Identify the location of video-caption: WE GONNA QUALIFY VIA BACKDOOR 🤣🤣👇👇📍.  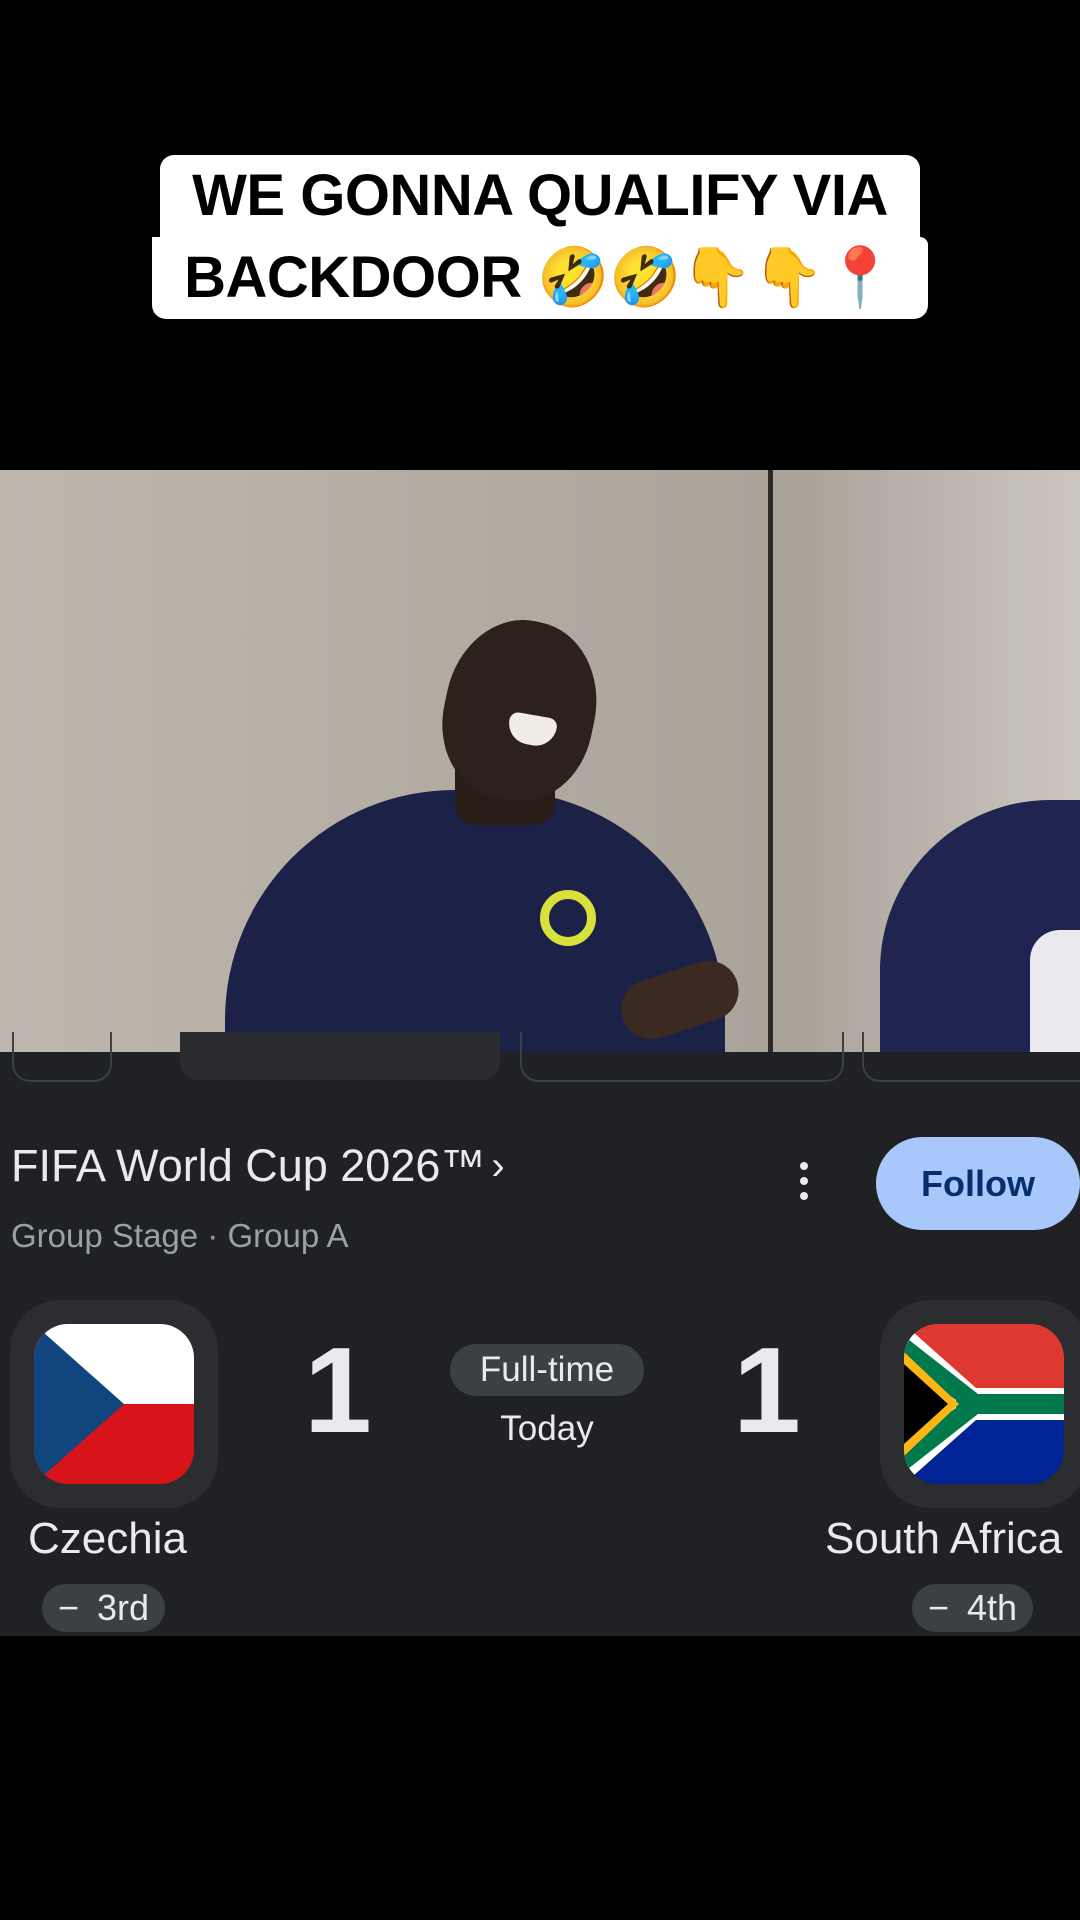
(540, 237).